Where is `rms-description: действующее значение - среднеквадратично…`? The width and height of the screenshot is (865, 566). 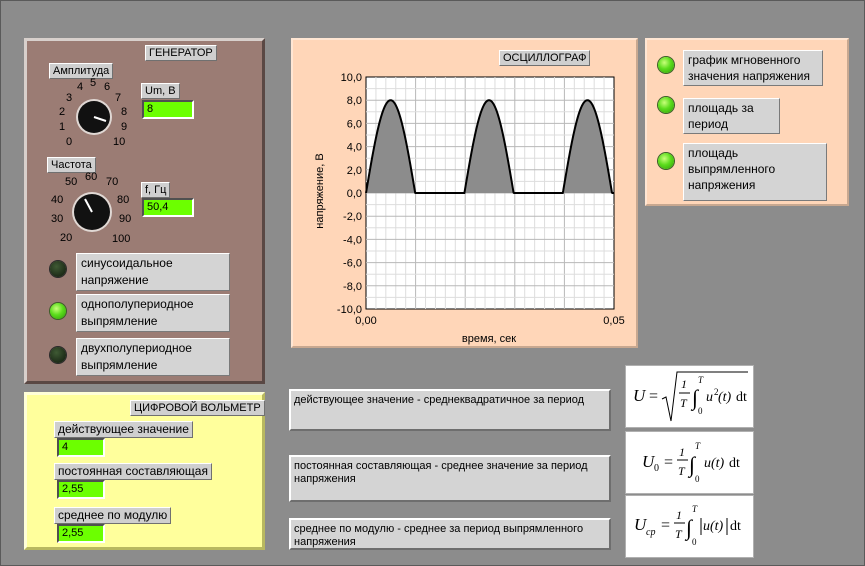
rms-description: действующее значение - среднеквадратично… is located at coordinates (450, 410).